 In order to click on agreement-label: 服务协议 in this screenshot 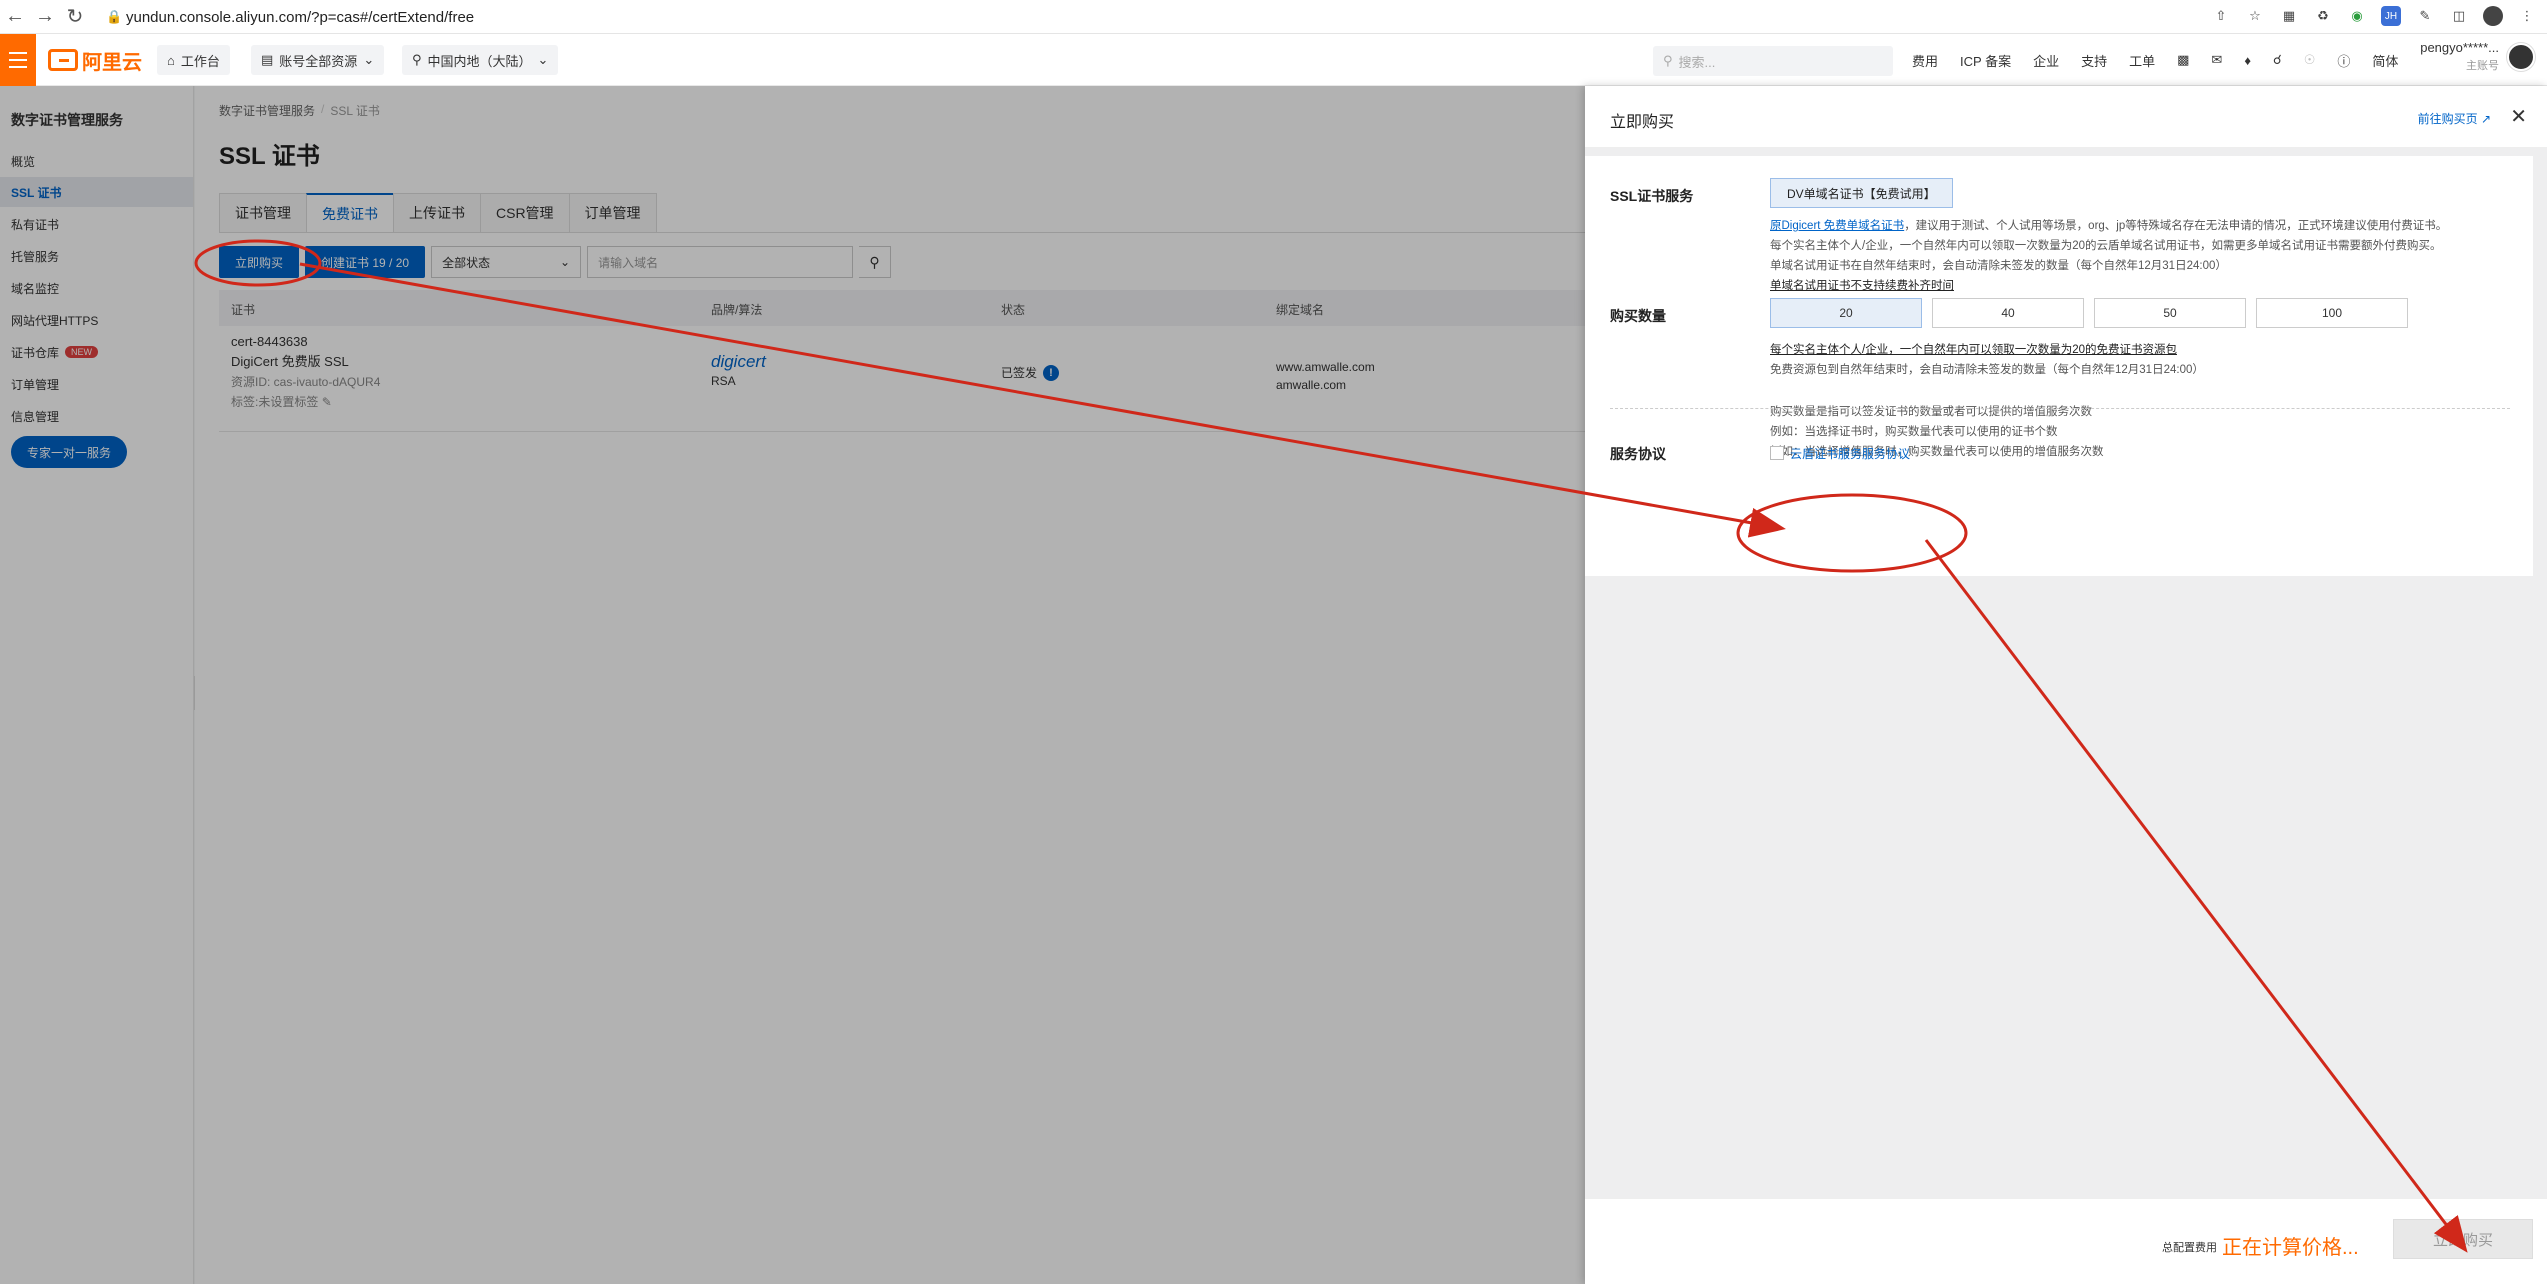, I will do `click(1638, 454)`.